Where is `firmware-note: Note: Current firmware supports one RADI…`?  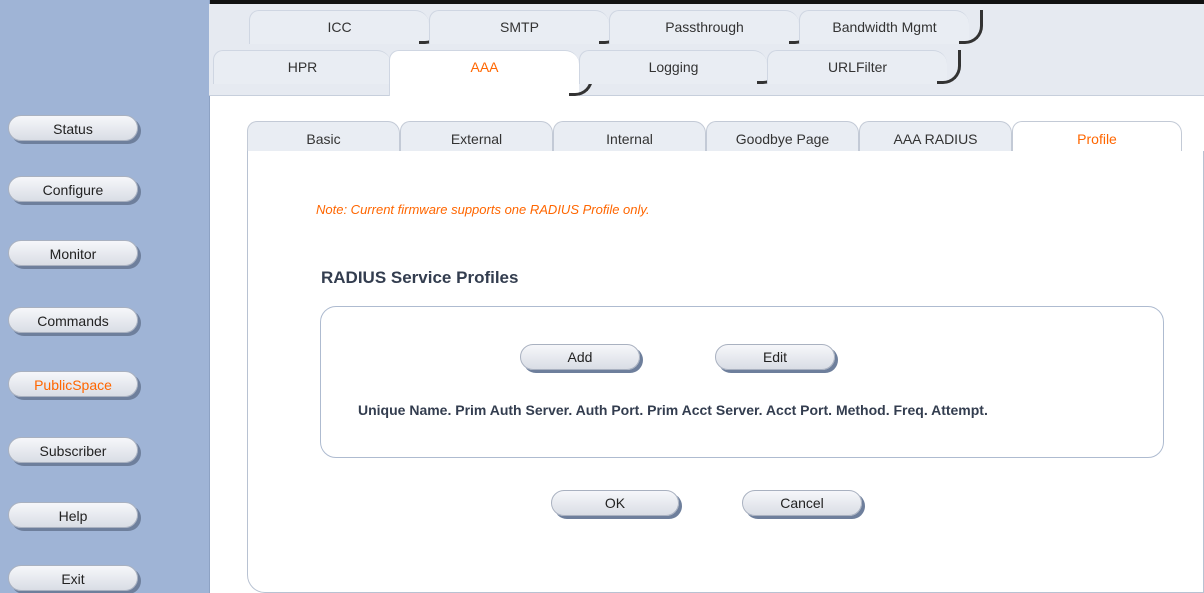
firmware-note: Note: Current firmware supports one RADI… is located at coordinates (483, 209).